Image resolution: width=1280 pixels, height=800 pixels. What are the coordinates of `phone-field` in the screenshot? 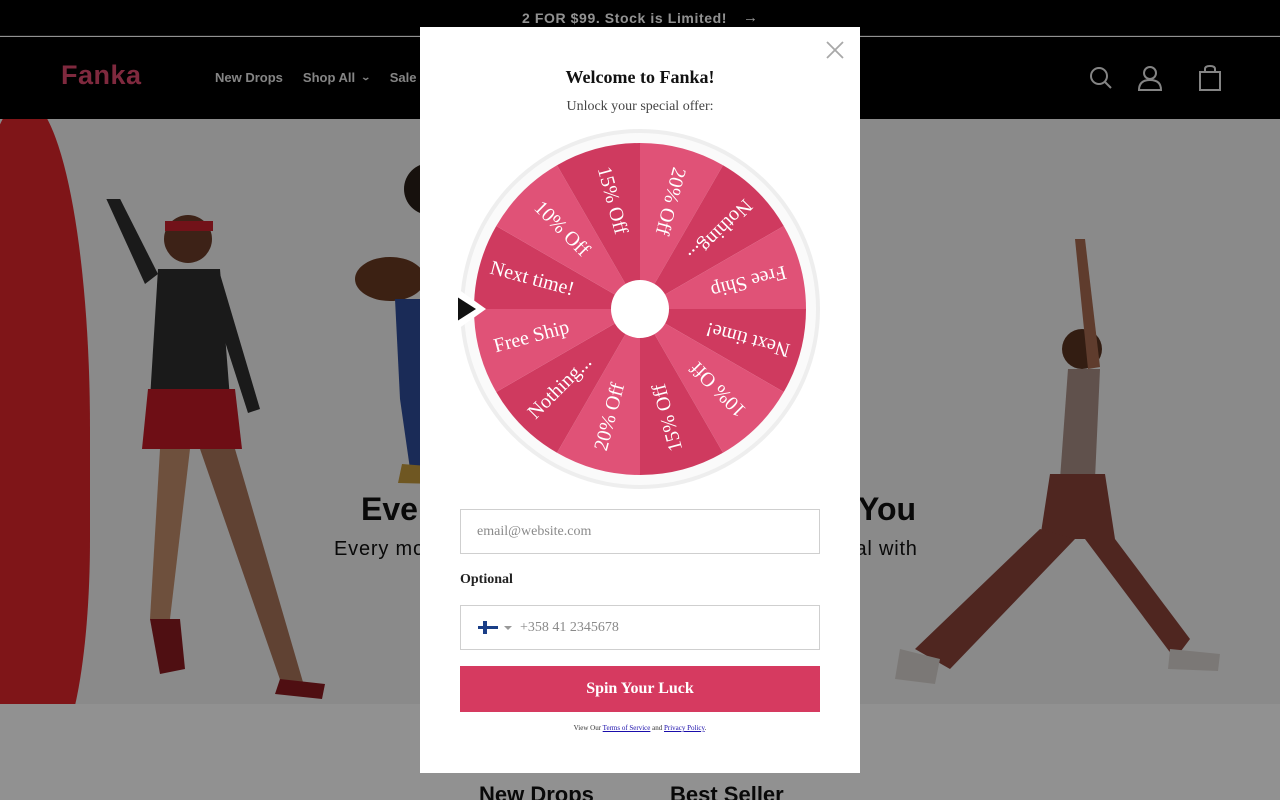 It's located at (640, 627).